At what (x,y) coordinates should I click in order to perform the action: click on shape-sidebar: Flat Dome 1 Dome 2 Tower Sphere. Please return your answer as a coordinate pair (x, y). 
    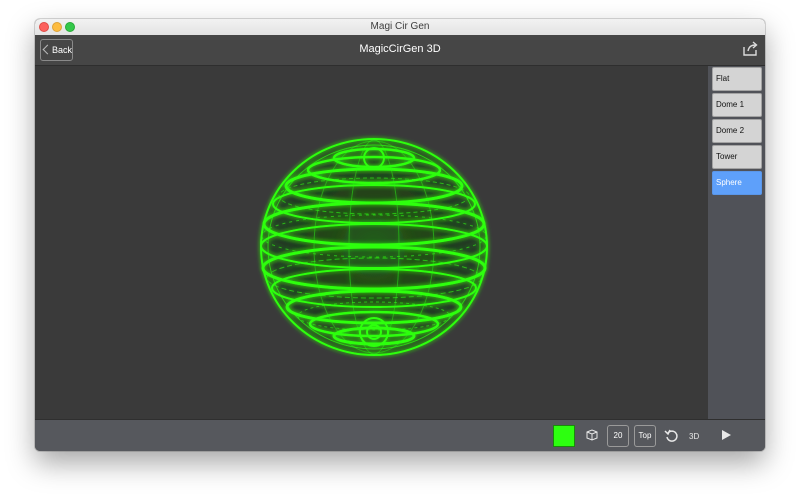
    Looking at the image, I should click on (736, 242).